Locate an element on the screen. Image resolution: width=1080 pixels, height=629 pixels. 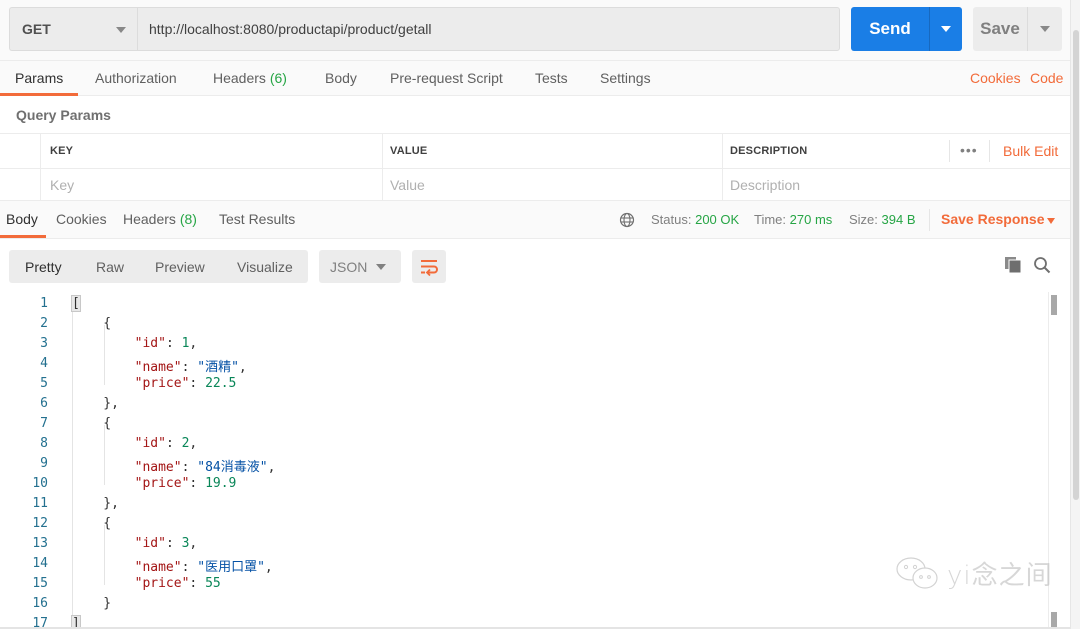
tab-headers: Headers (6) is located at coordinates (250, 78).